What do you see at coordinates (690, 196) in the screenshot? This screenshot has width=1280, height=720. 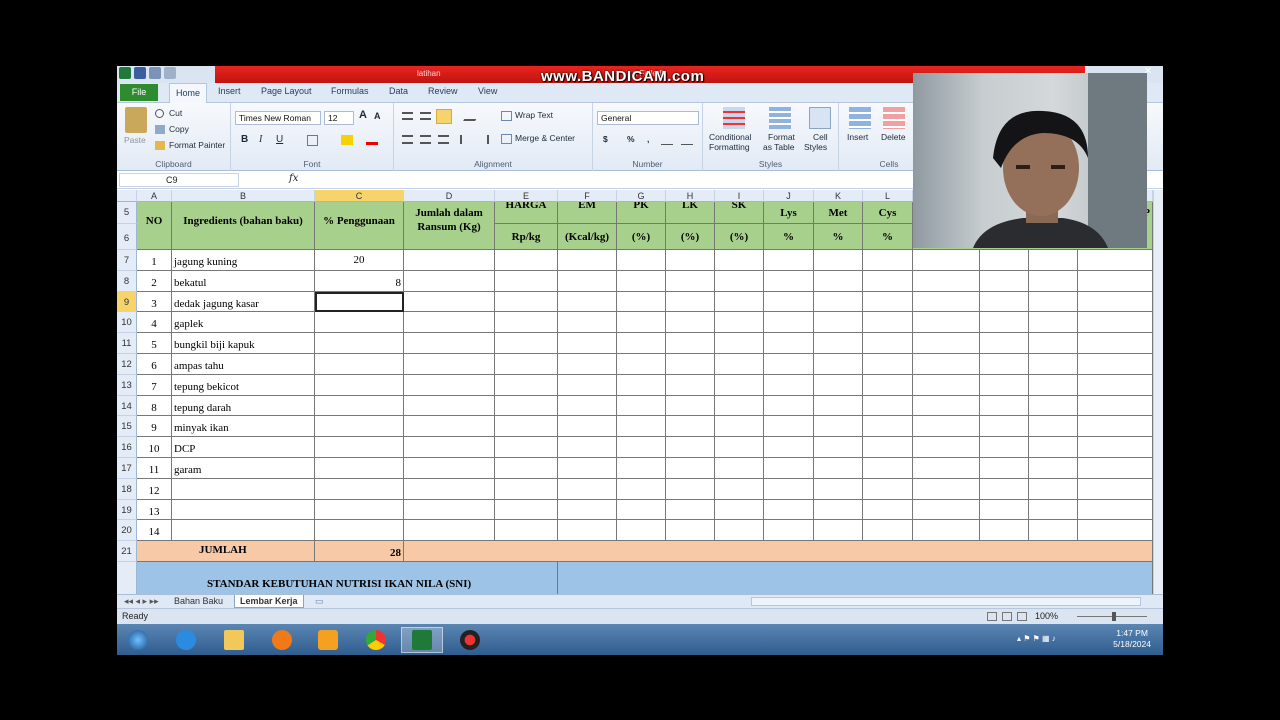 I see `column-header-h: H` at bounding box center [690, 196].